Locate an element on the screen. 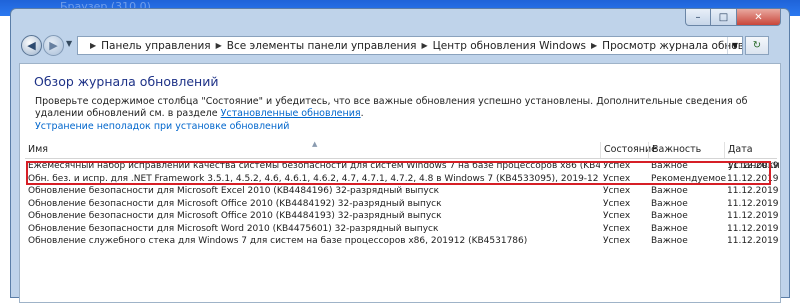 The height and width of the screenshot is (303, 800). description-end: . is located at coordinates (362, 113).